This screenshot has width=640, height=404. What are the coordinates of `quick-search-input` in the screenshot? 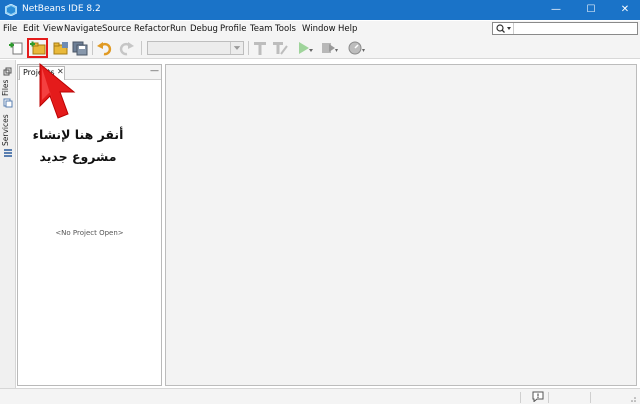 It's located at (565, 28).